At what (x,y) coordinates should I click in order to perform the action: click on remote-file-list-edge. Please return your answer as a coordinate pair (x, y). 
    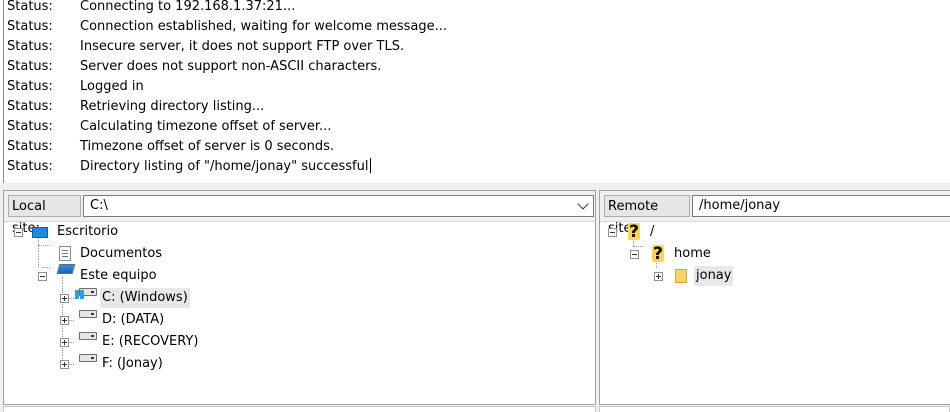
    Looking at the image, I should click on (774, 409).